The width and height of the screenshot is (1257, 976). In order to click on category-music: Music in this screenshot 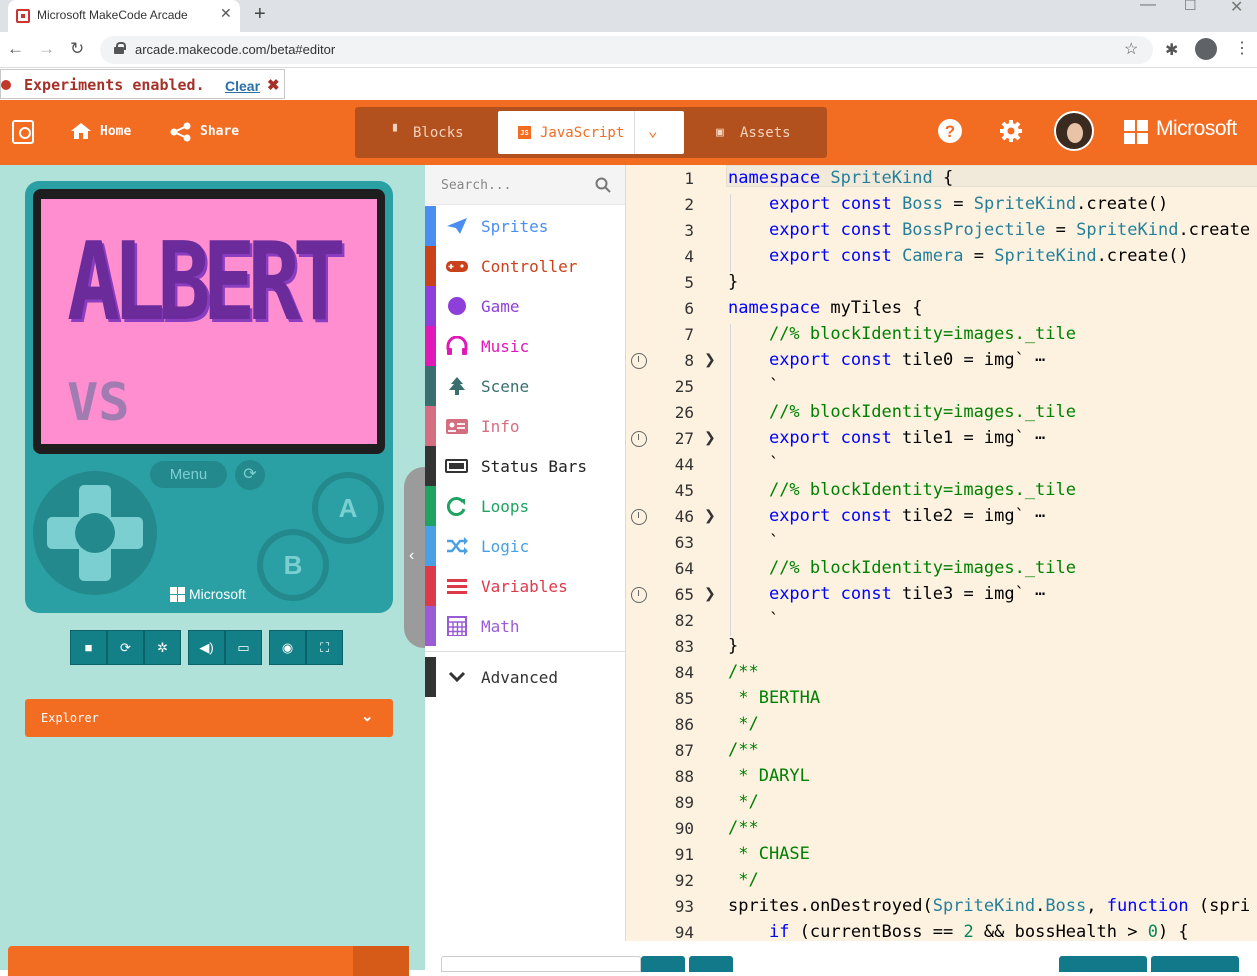, I will do `click(525, 346)`.